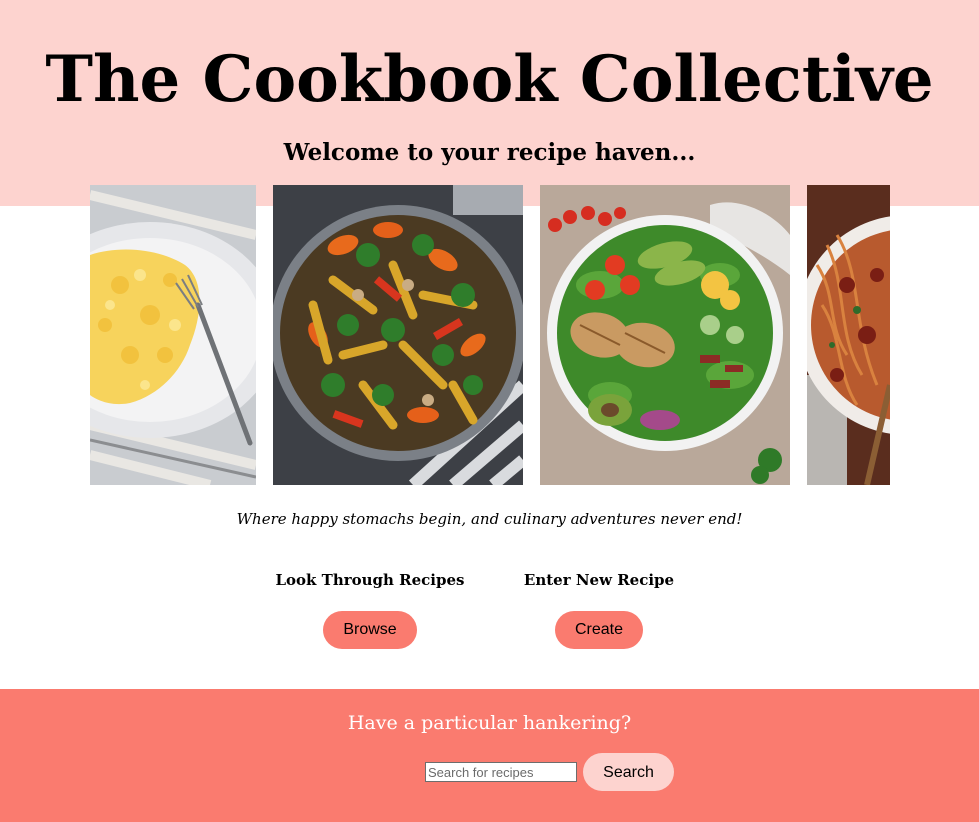  What do you see at coordinates (848, 335) in the screenshot?
I see `spaghetti-photo` at bounding box center [848, 335].